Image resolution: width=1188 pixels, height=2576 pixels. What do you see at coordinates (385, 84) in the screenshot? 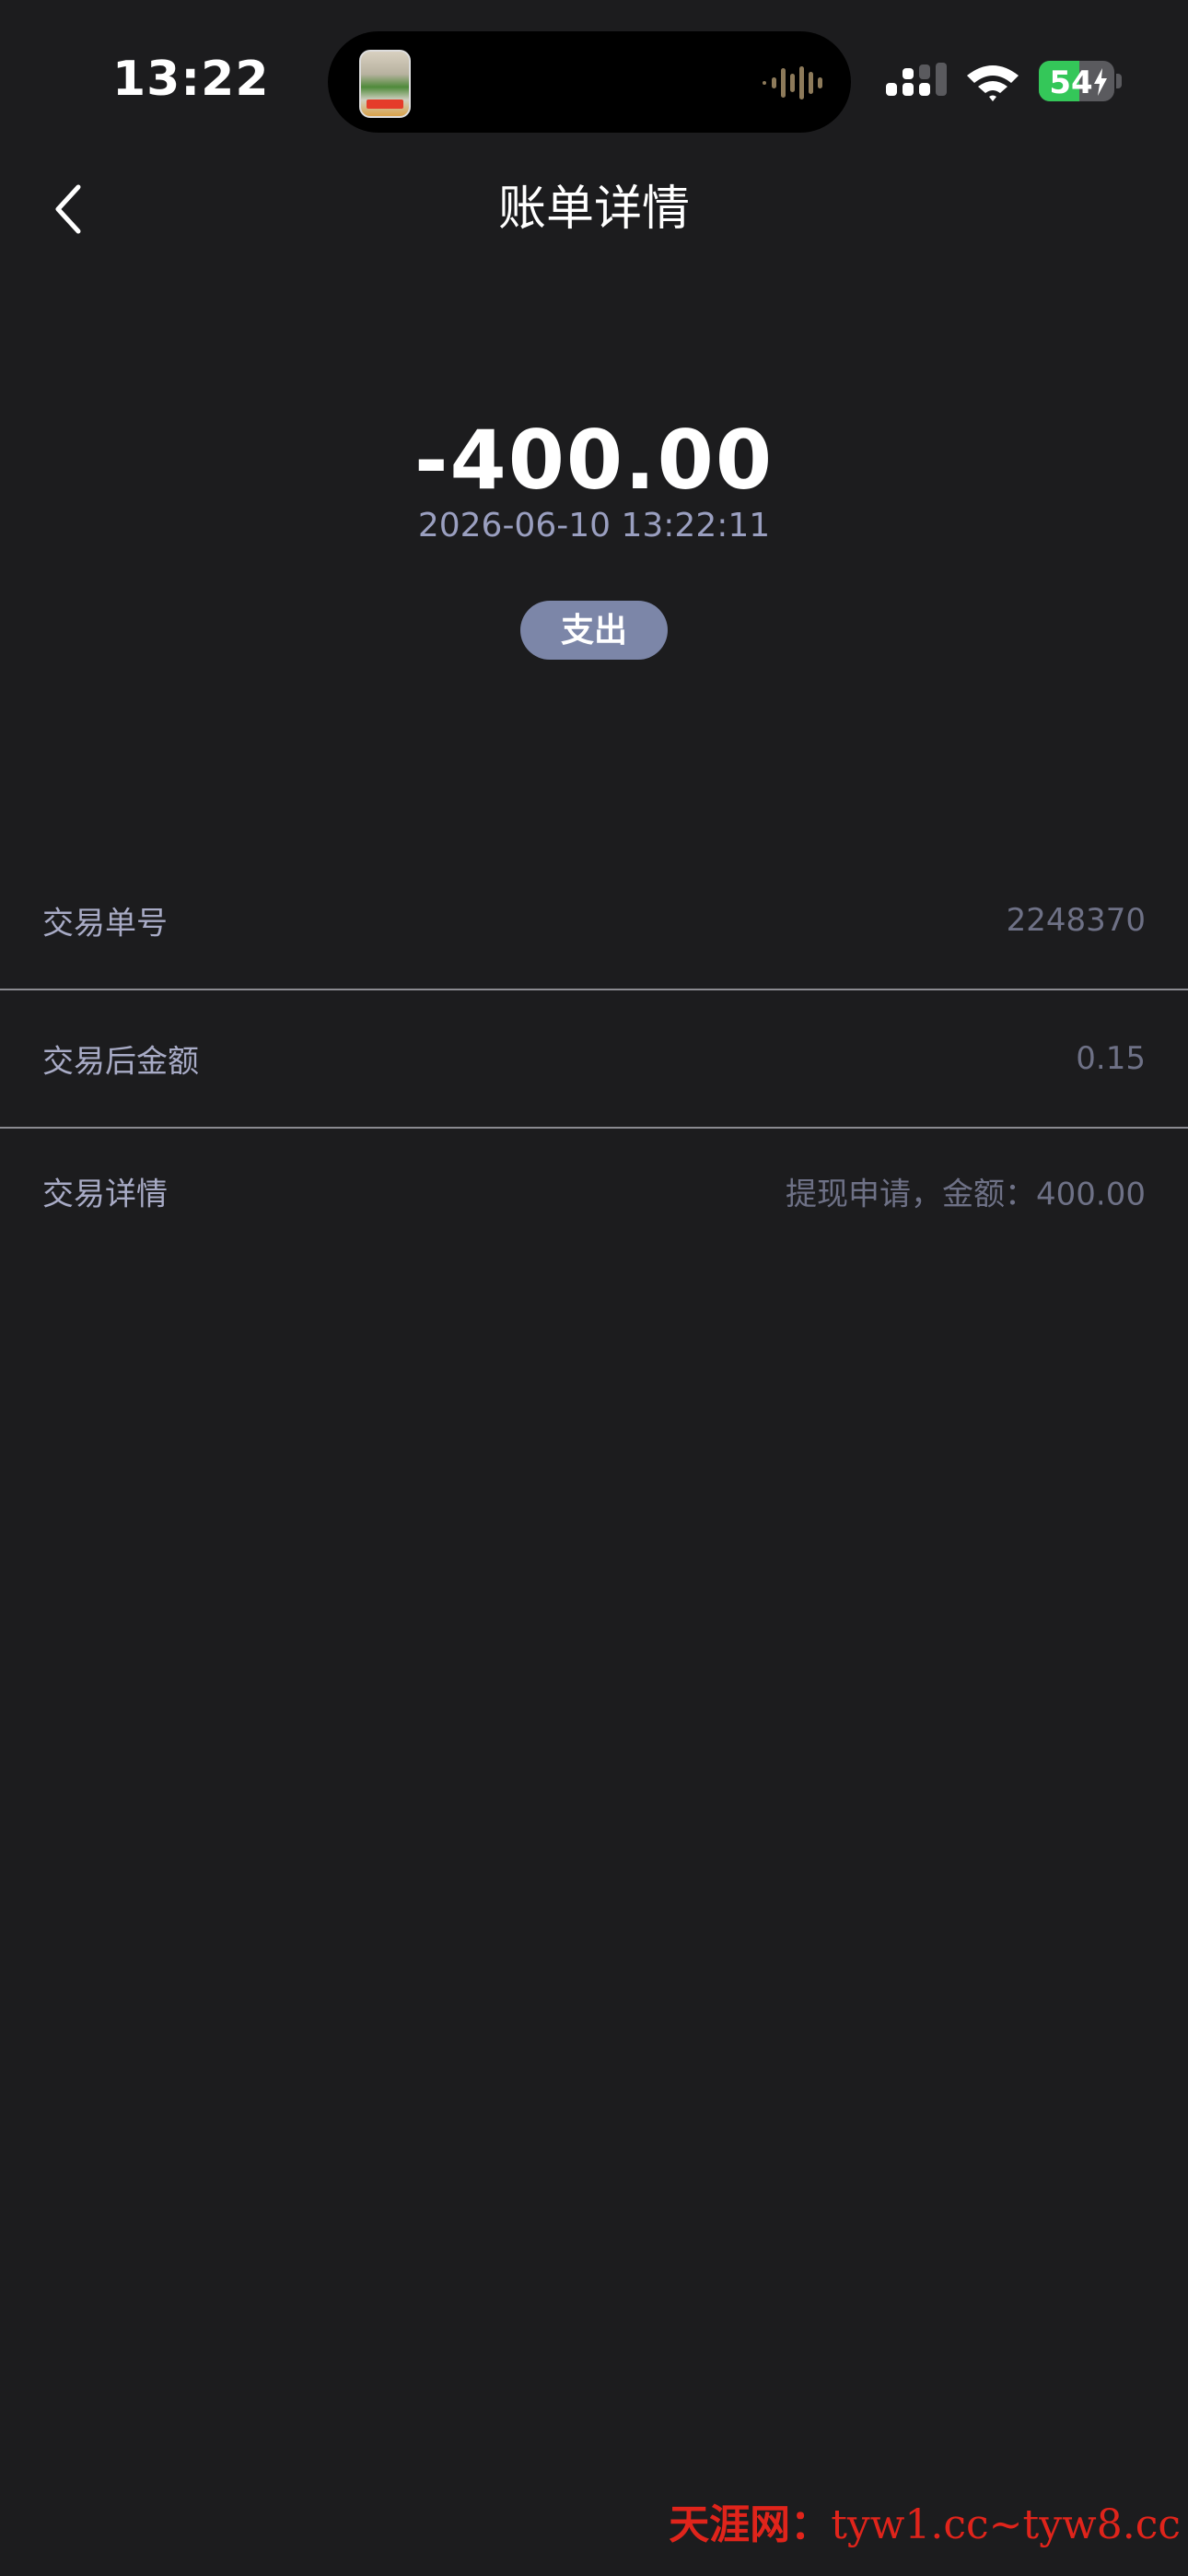
I see `app-thumbnail-icon` at bounding box center [385, 84].